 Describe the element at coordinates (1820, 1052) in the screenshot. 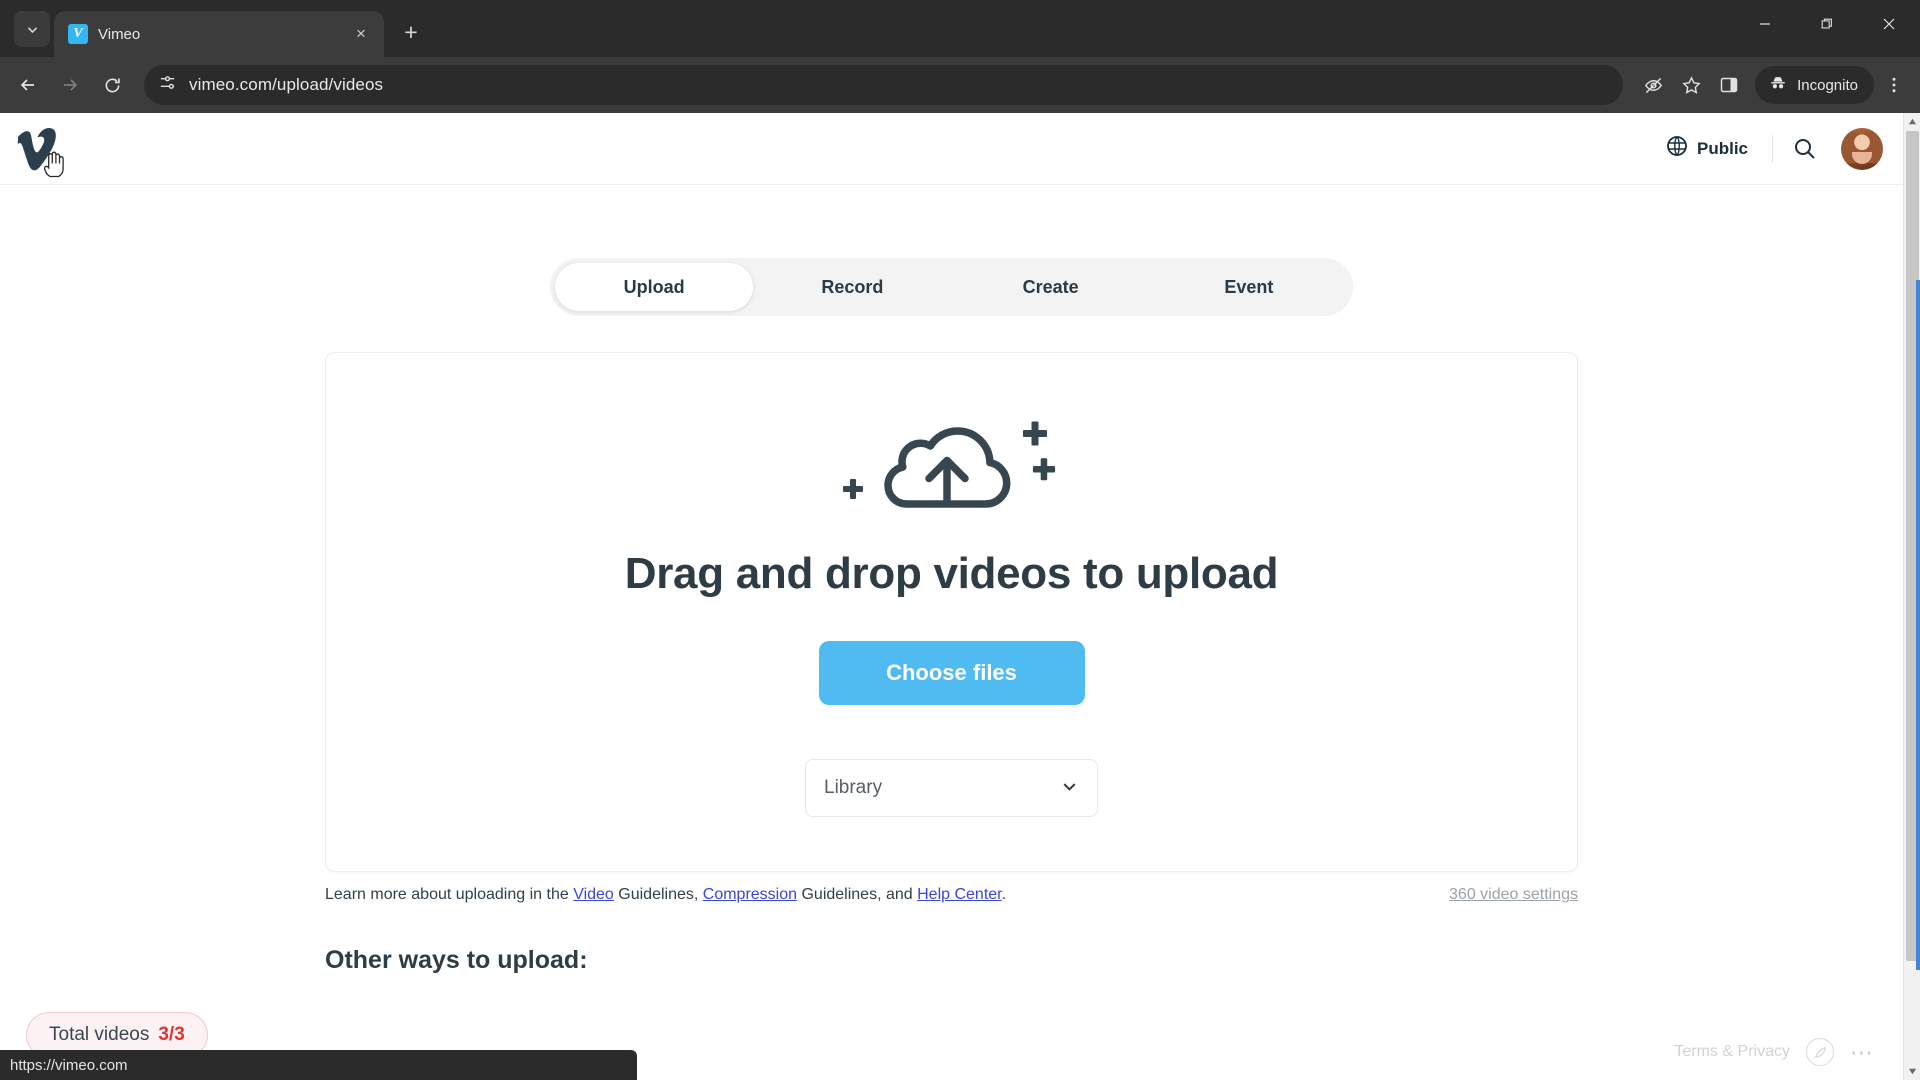

I see `feather-circle-icon` at that location.